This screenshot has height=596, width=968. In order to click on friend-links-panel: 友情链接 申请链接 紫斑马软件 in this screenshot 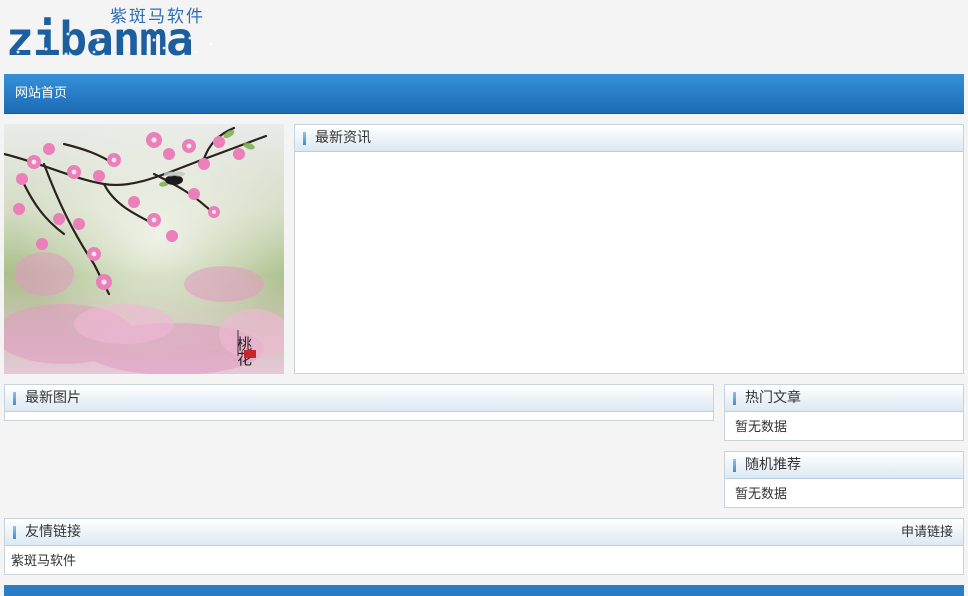, I will do `click(484, 546)`.